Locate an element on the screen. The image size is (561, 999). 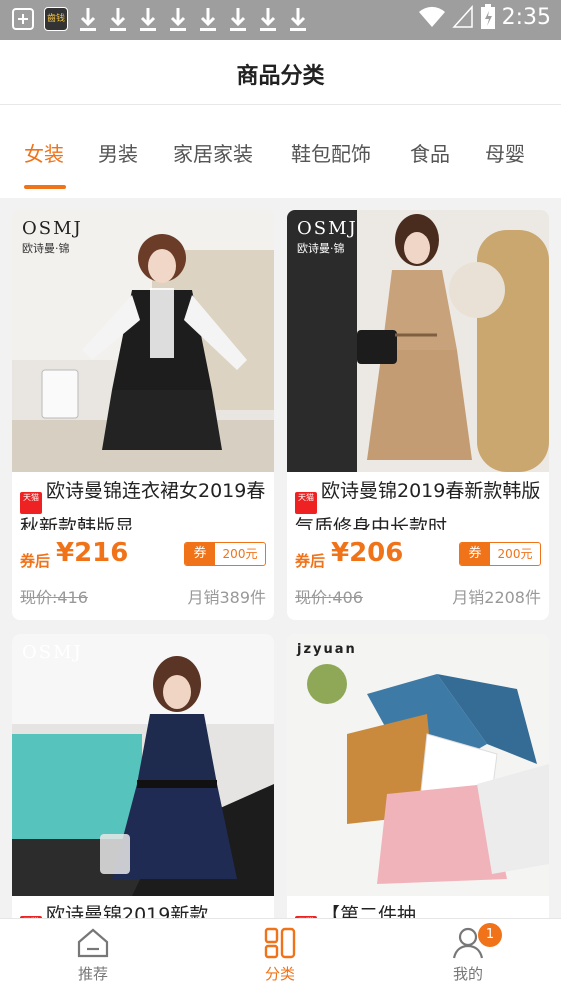
product-card: OSMJ 天猫欧诗曼锦2019新款 is located at coordinates (143, 776).